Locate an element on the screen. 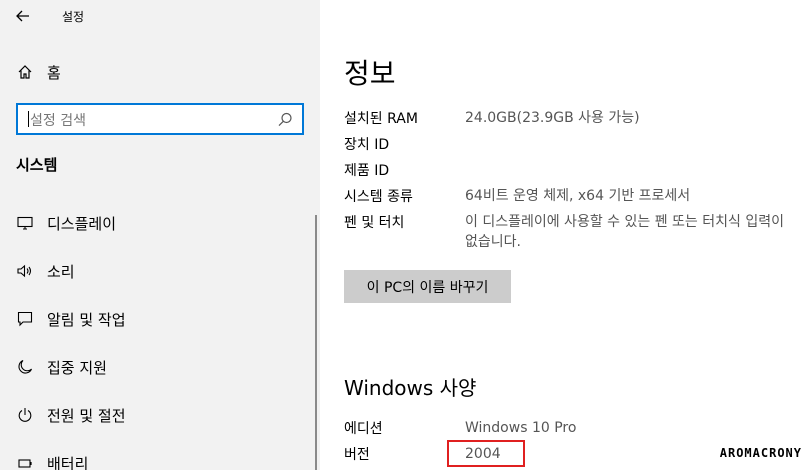 The width and height of the screenshot is (812, 470). search-placeholder: 설정 검색 is located at coordinates (58, 121).